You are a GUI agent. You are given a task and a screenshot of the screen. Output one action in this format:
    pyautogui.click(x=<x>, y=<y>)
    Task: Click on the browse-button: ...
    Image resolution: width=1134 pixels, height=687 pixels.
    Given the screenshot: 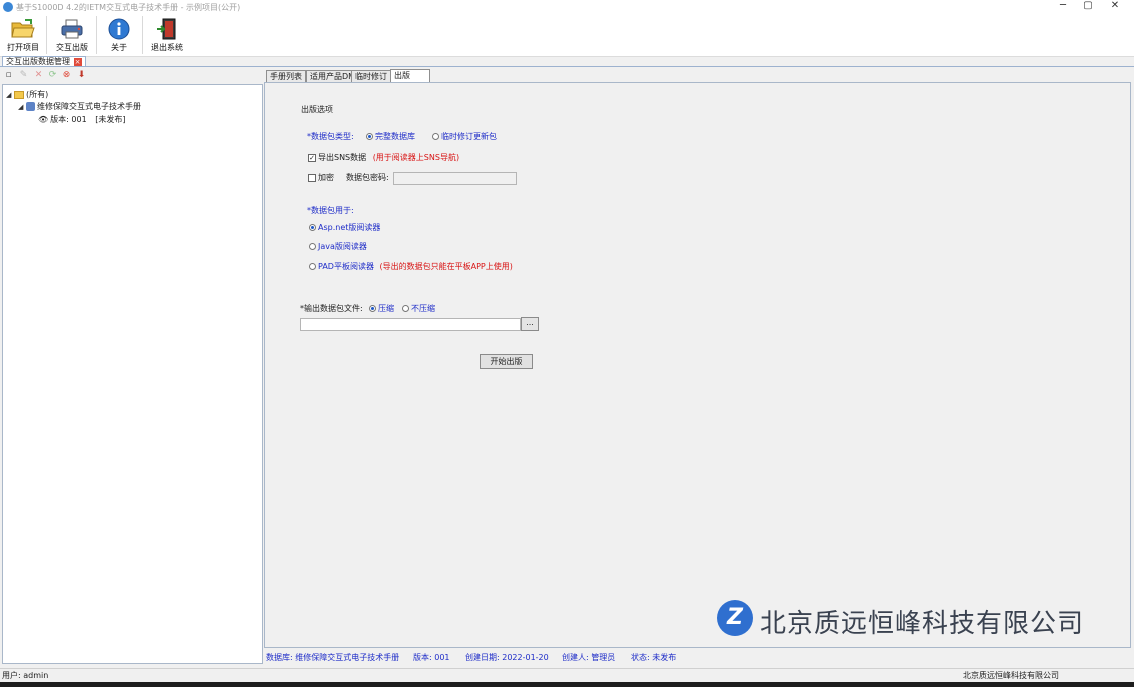 What is the action you would take?
    pyautogui.click(x=530, y=324)
    